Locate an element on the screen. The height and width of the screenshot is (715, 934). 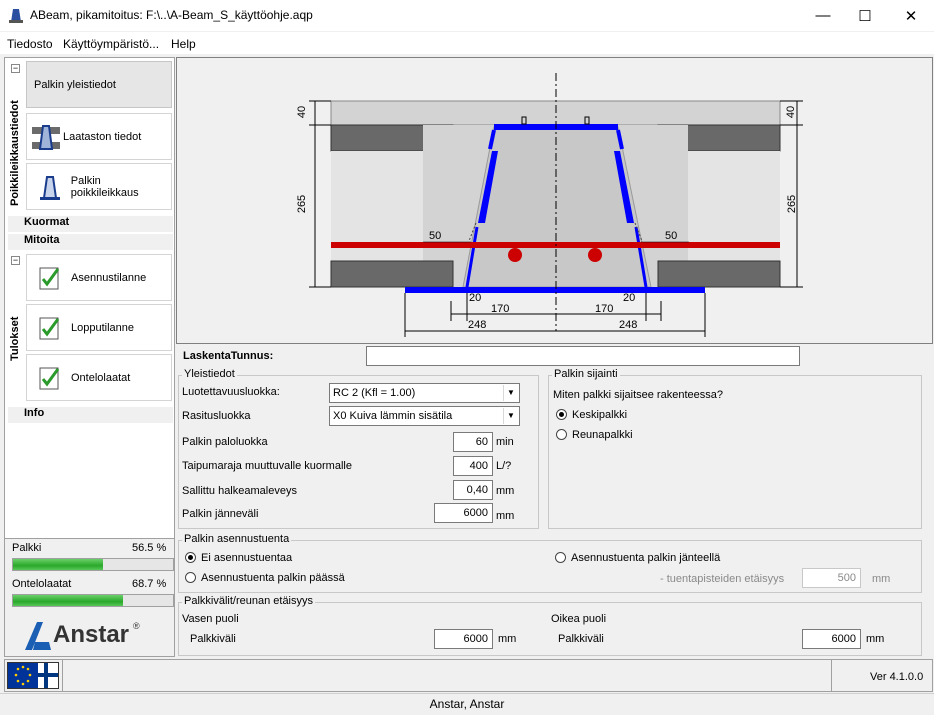
nav-ontelolaatat: Ontelolaatat is located at coordinates (99, 377).